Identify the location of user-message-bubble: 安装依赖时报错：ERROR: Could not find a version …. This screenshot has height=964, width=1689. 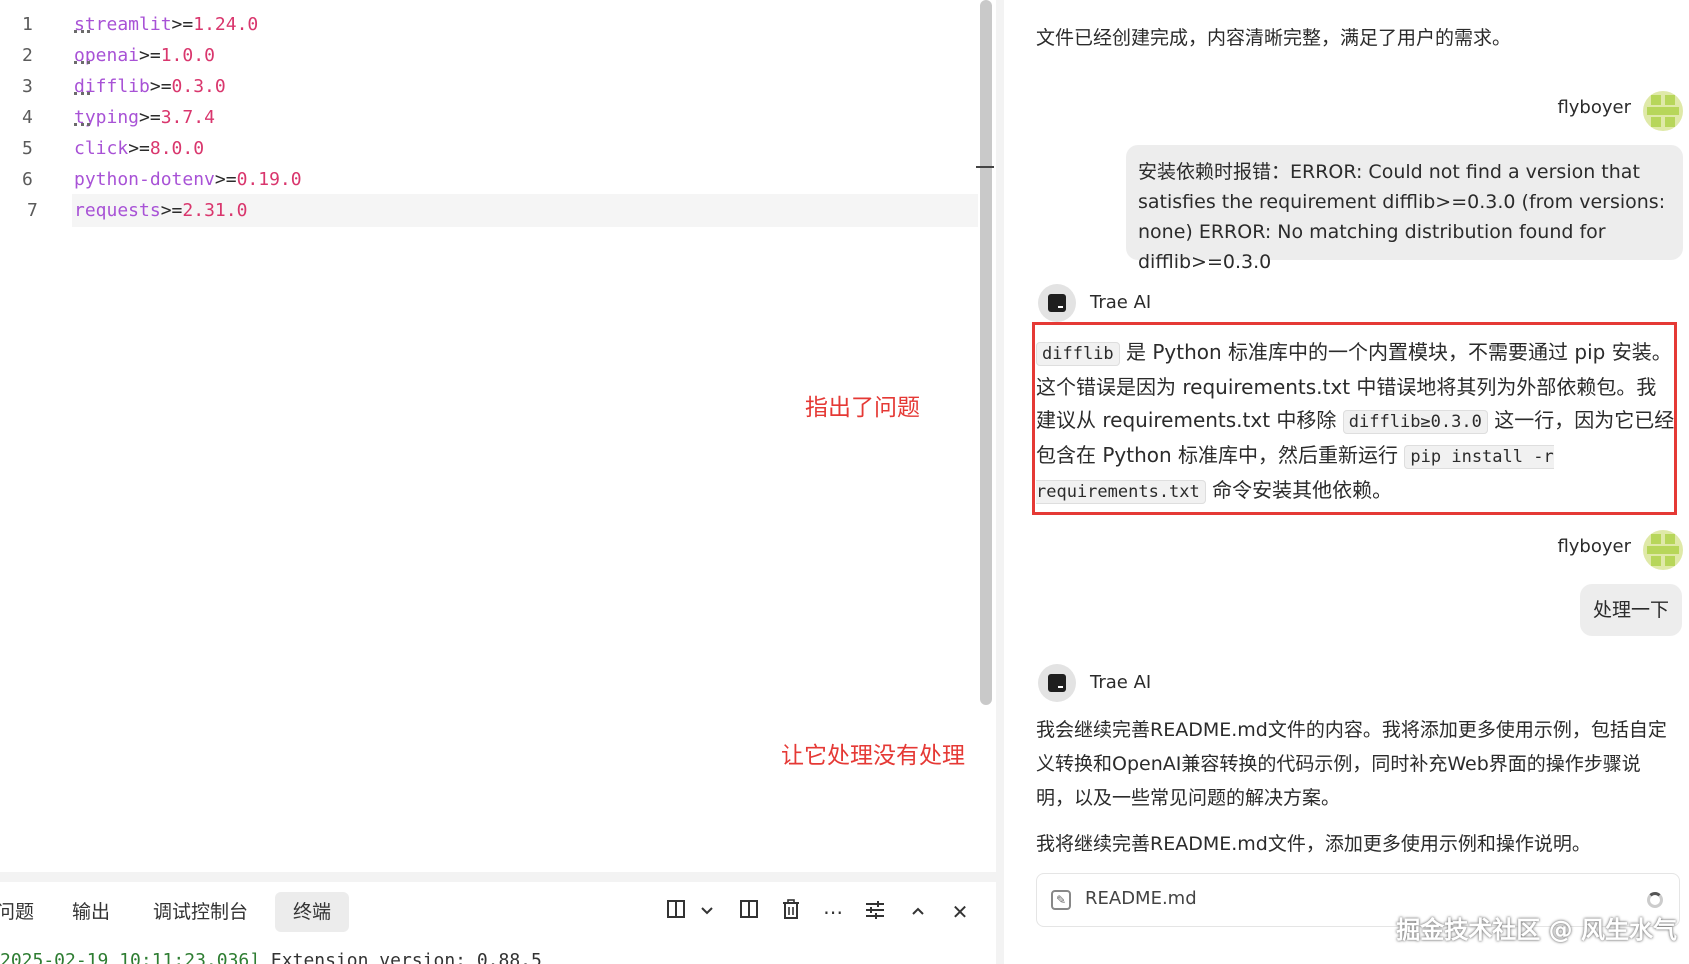
(1404, 209).